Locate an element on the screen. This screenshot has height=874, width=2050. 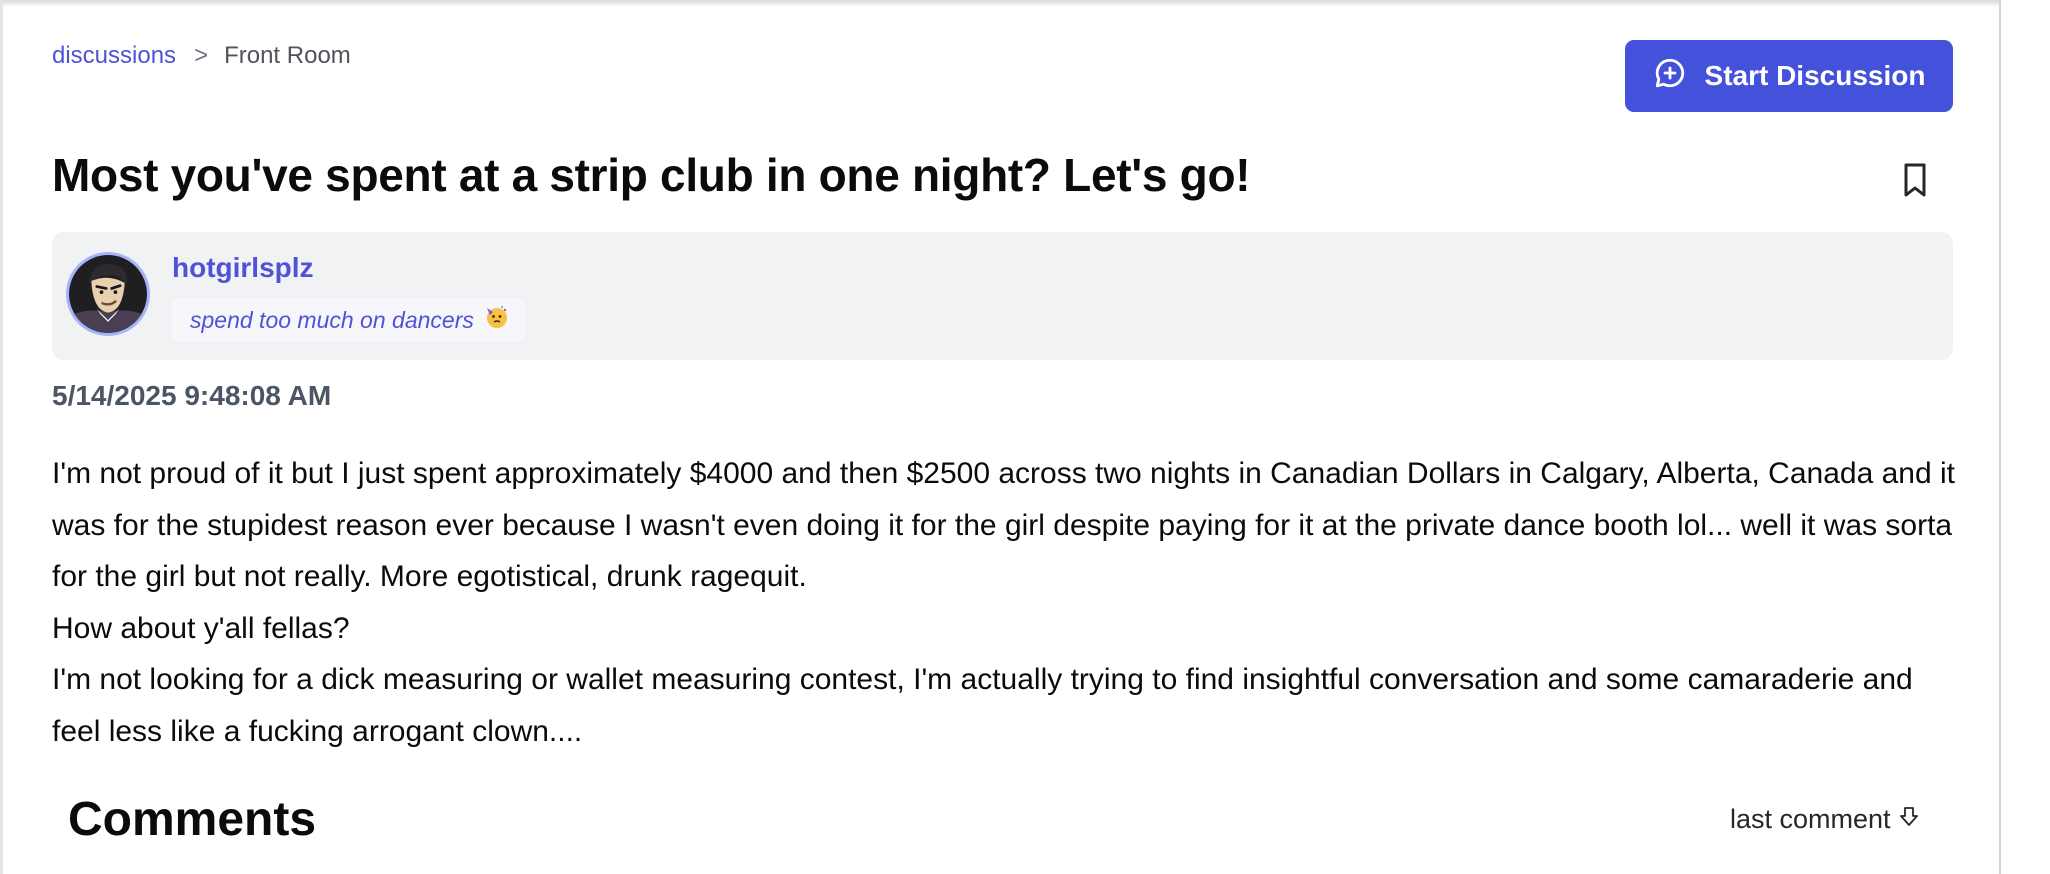
start-discussion-button: Start Discussion is located at coordinates (1789, 76).